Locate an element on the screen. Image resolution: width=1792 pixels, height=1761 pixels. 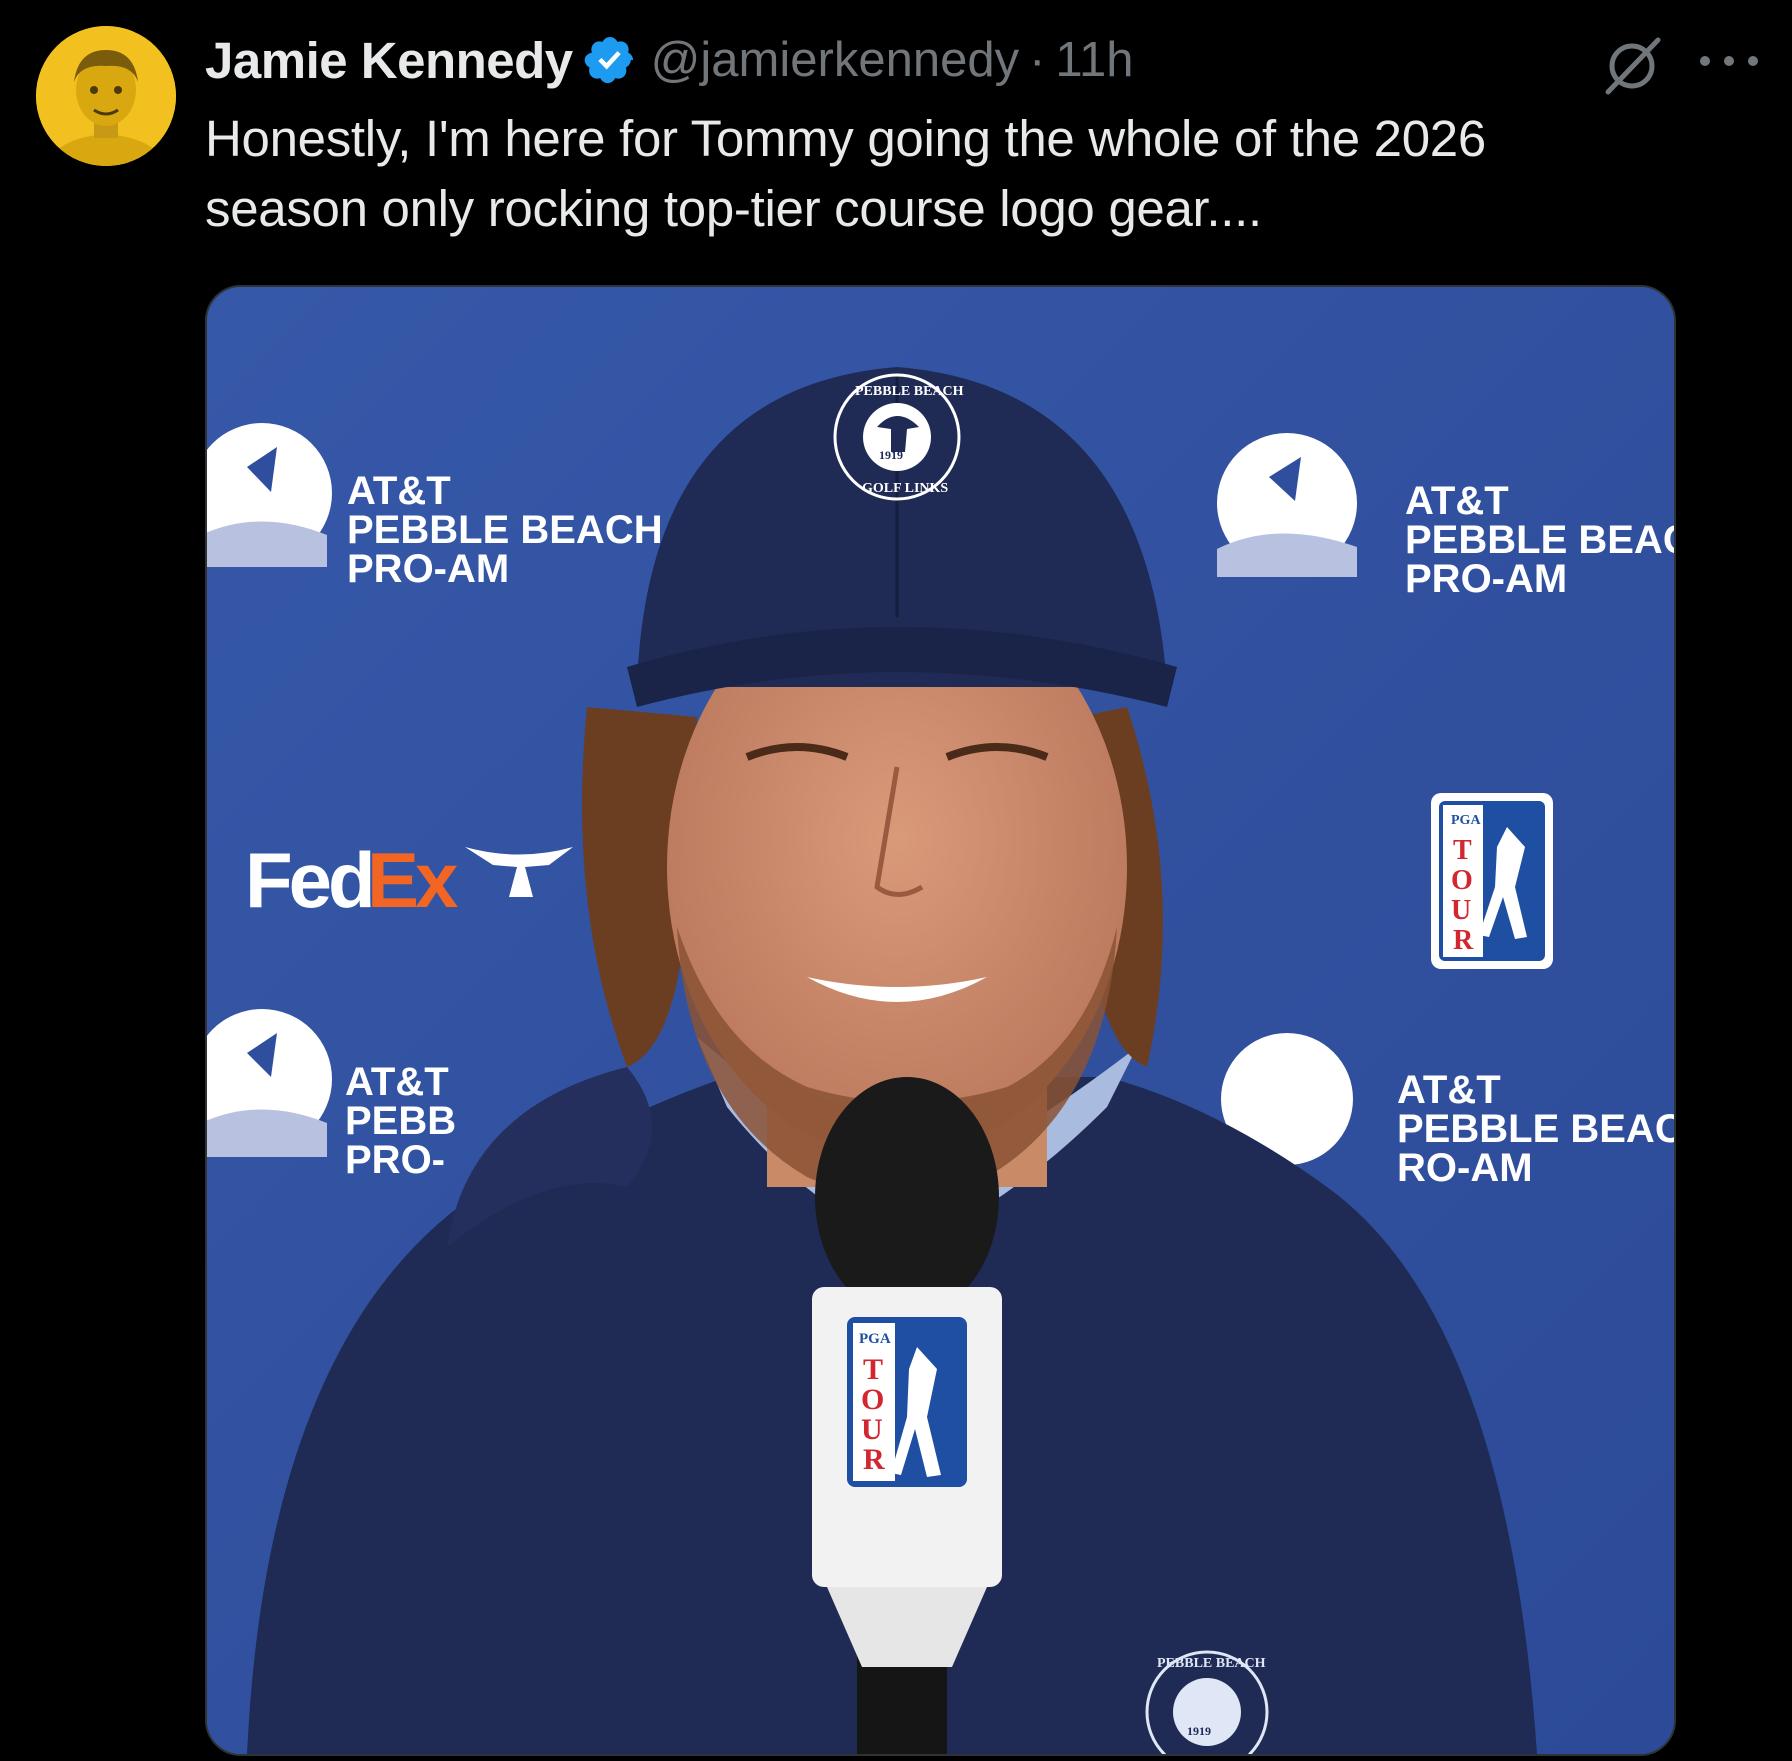
fedex-text: Ex is located at coordinates (412, 880).